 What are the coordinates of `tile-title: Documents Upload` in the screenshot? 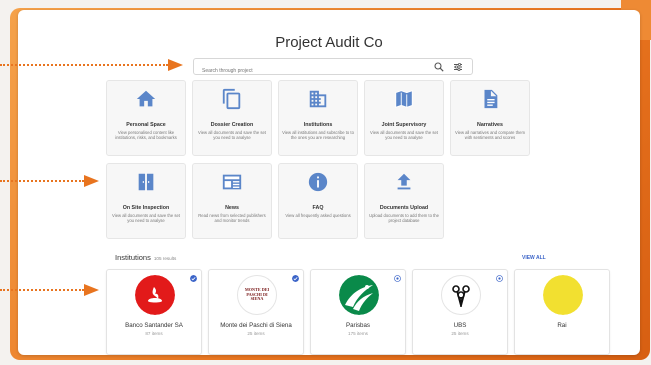 It's located at (404, 208).